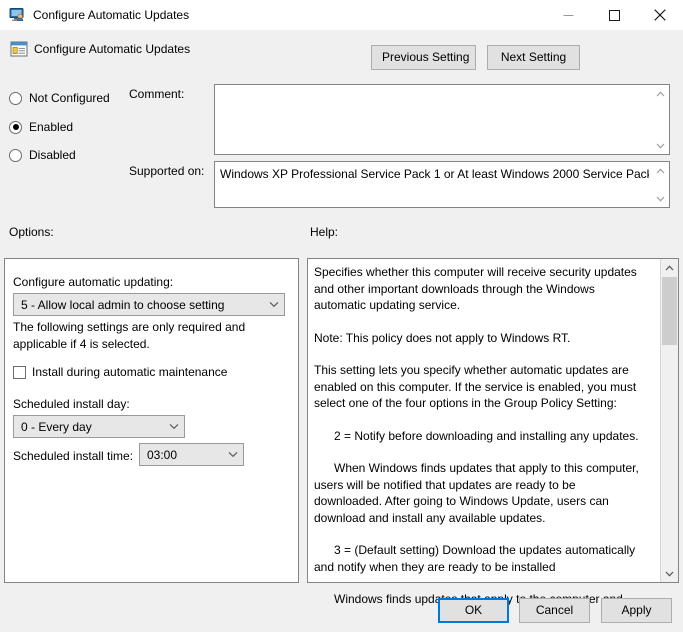 This screenshot has height=632, width=683. I want to click on supported-on-label: Supported on:, so click(167, 171).